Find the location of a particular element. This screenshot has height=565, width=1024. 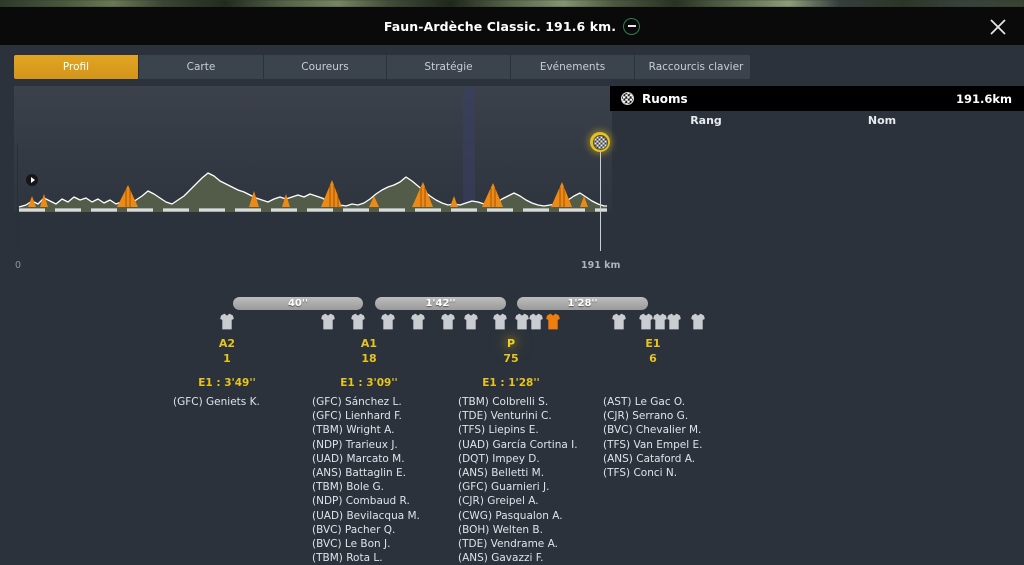

minus-circle-icon is located at coordinates (632, 26).